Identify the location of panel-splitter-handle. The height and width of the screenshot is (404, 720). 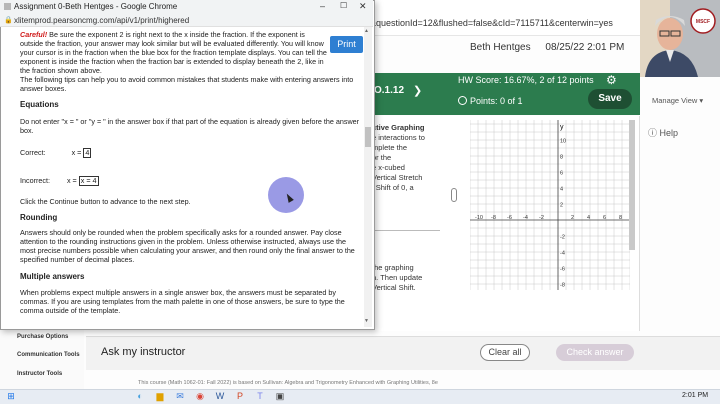
(454, 195).